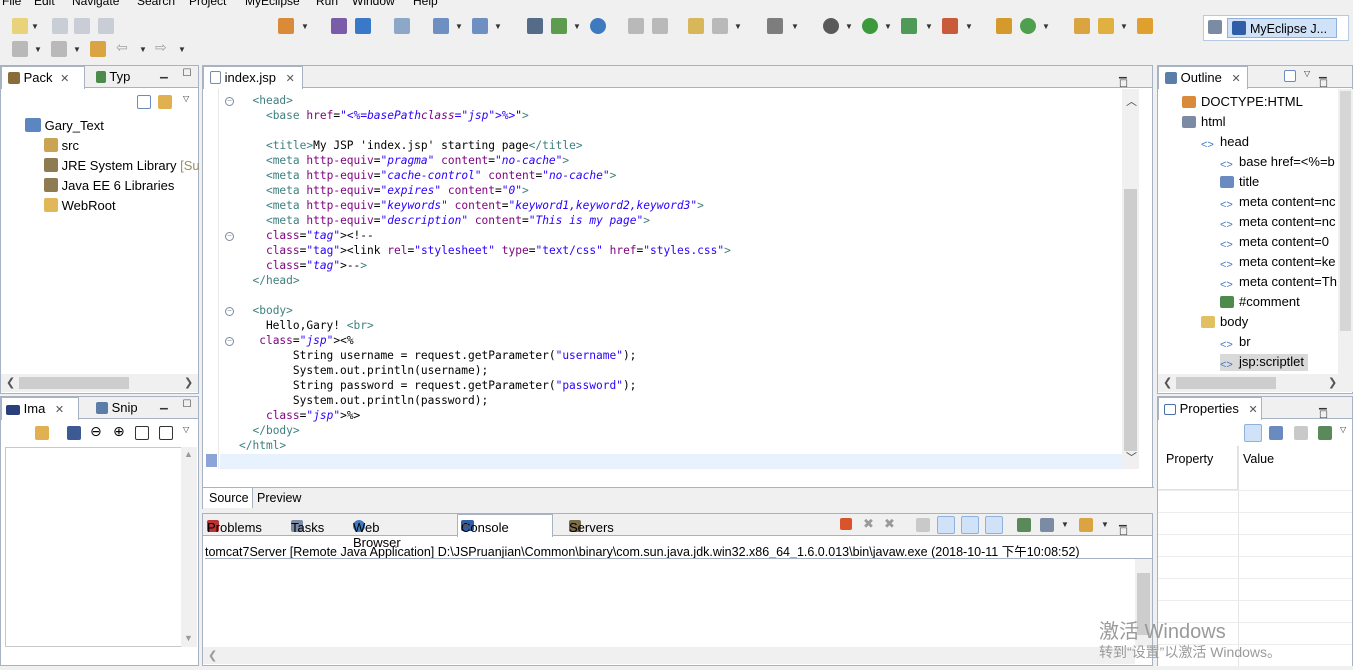  I want to click on server-icon, so click(402, 26).